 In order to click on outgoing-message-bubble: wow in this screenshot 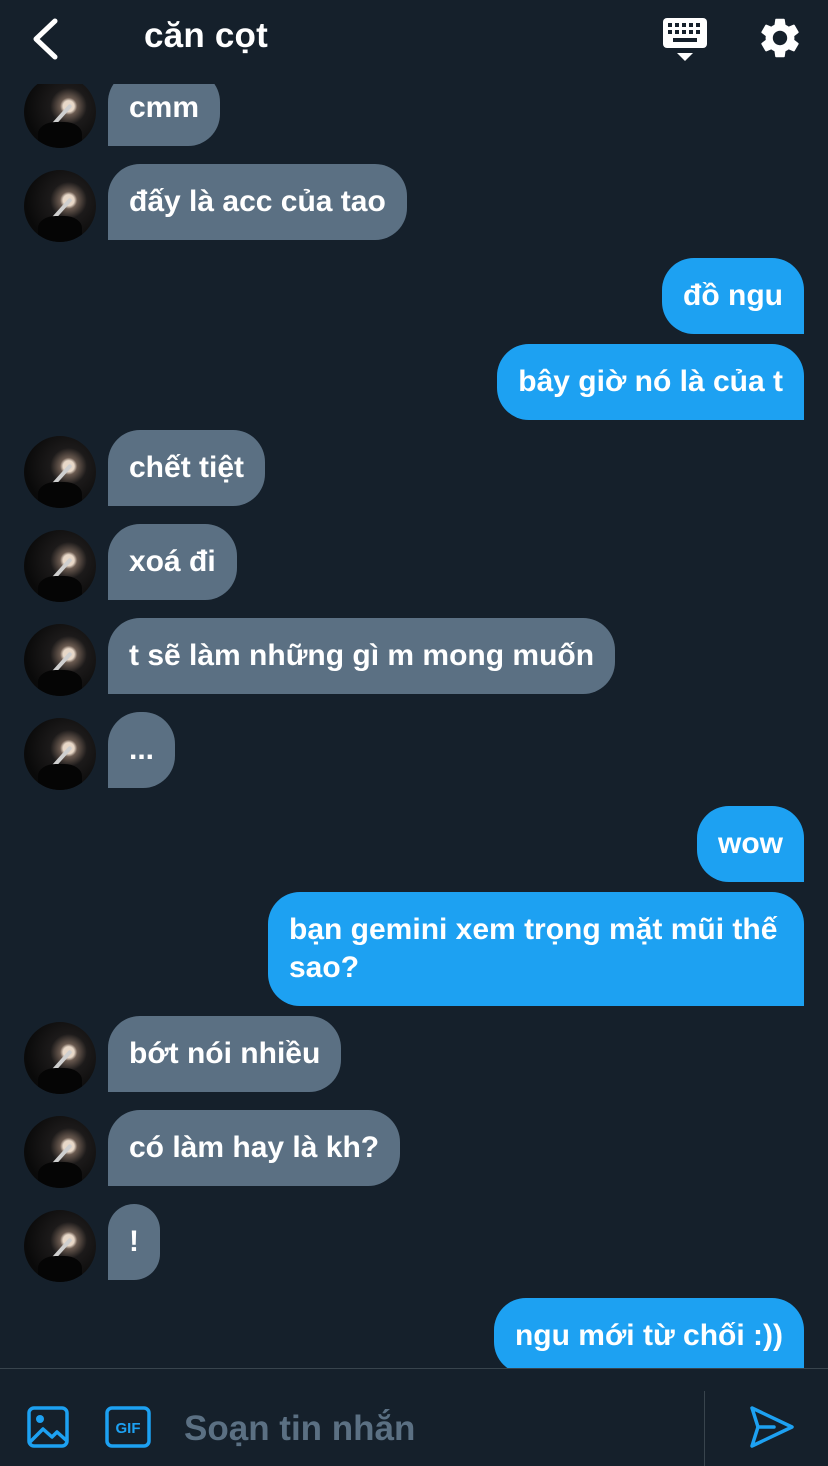, I will do `click(750, 844)`.